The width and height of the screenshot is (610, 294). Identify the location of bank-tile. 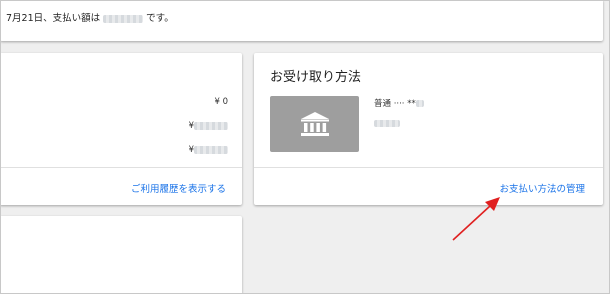
(314, 124).